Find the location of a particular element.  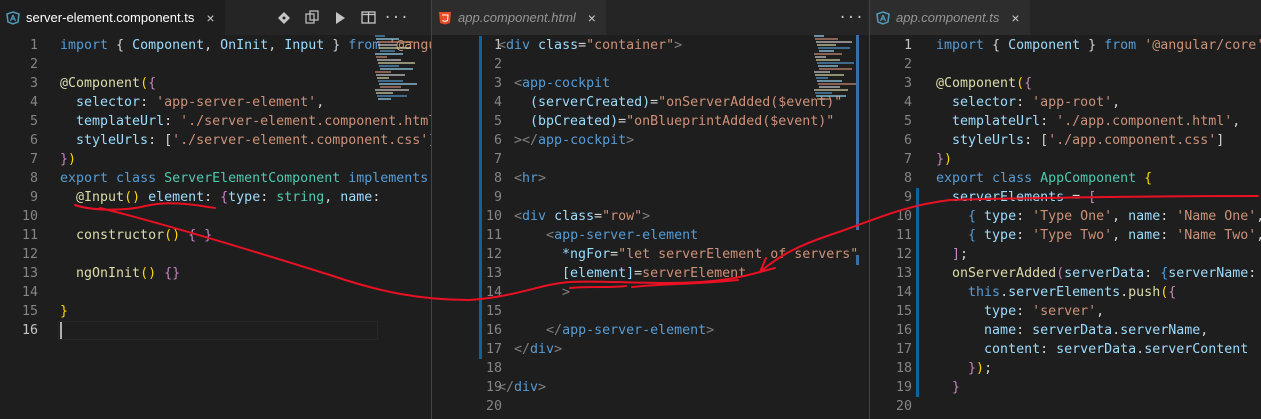

code-text: templateUrl: './app.component.html', is located at coordinates (1088, 121).